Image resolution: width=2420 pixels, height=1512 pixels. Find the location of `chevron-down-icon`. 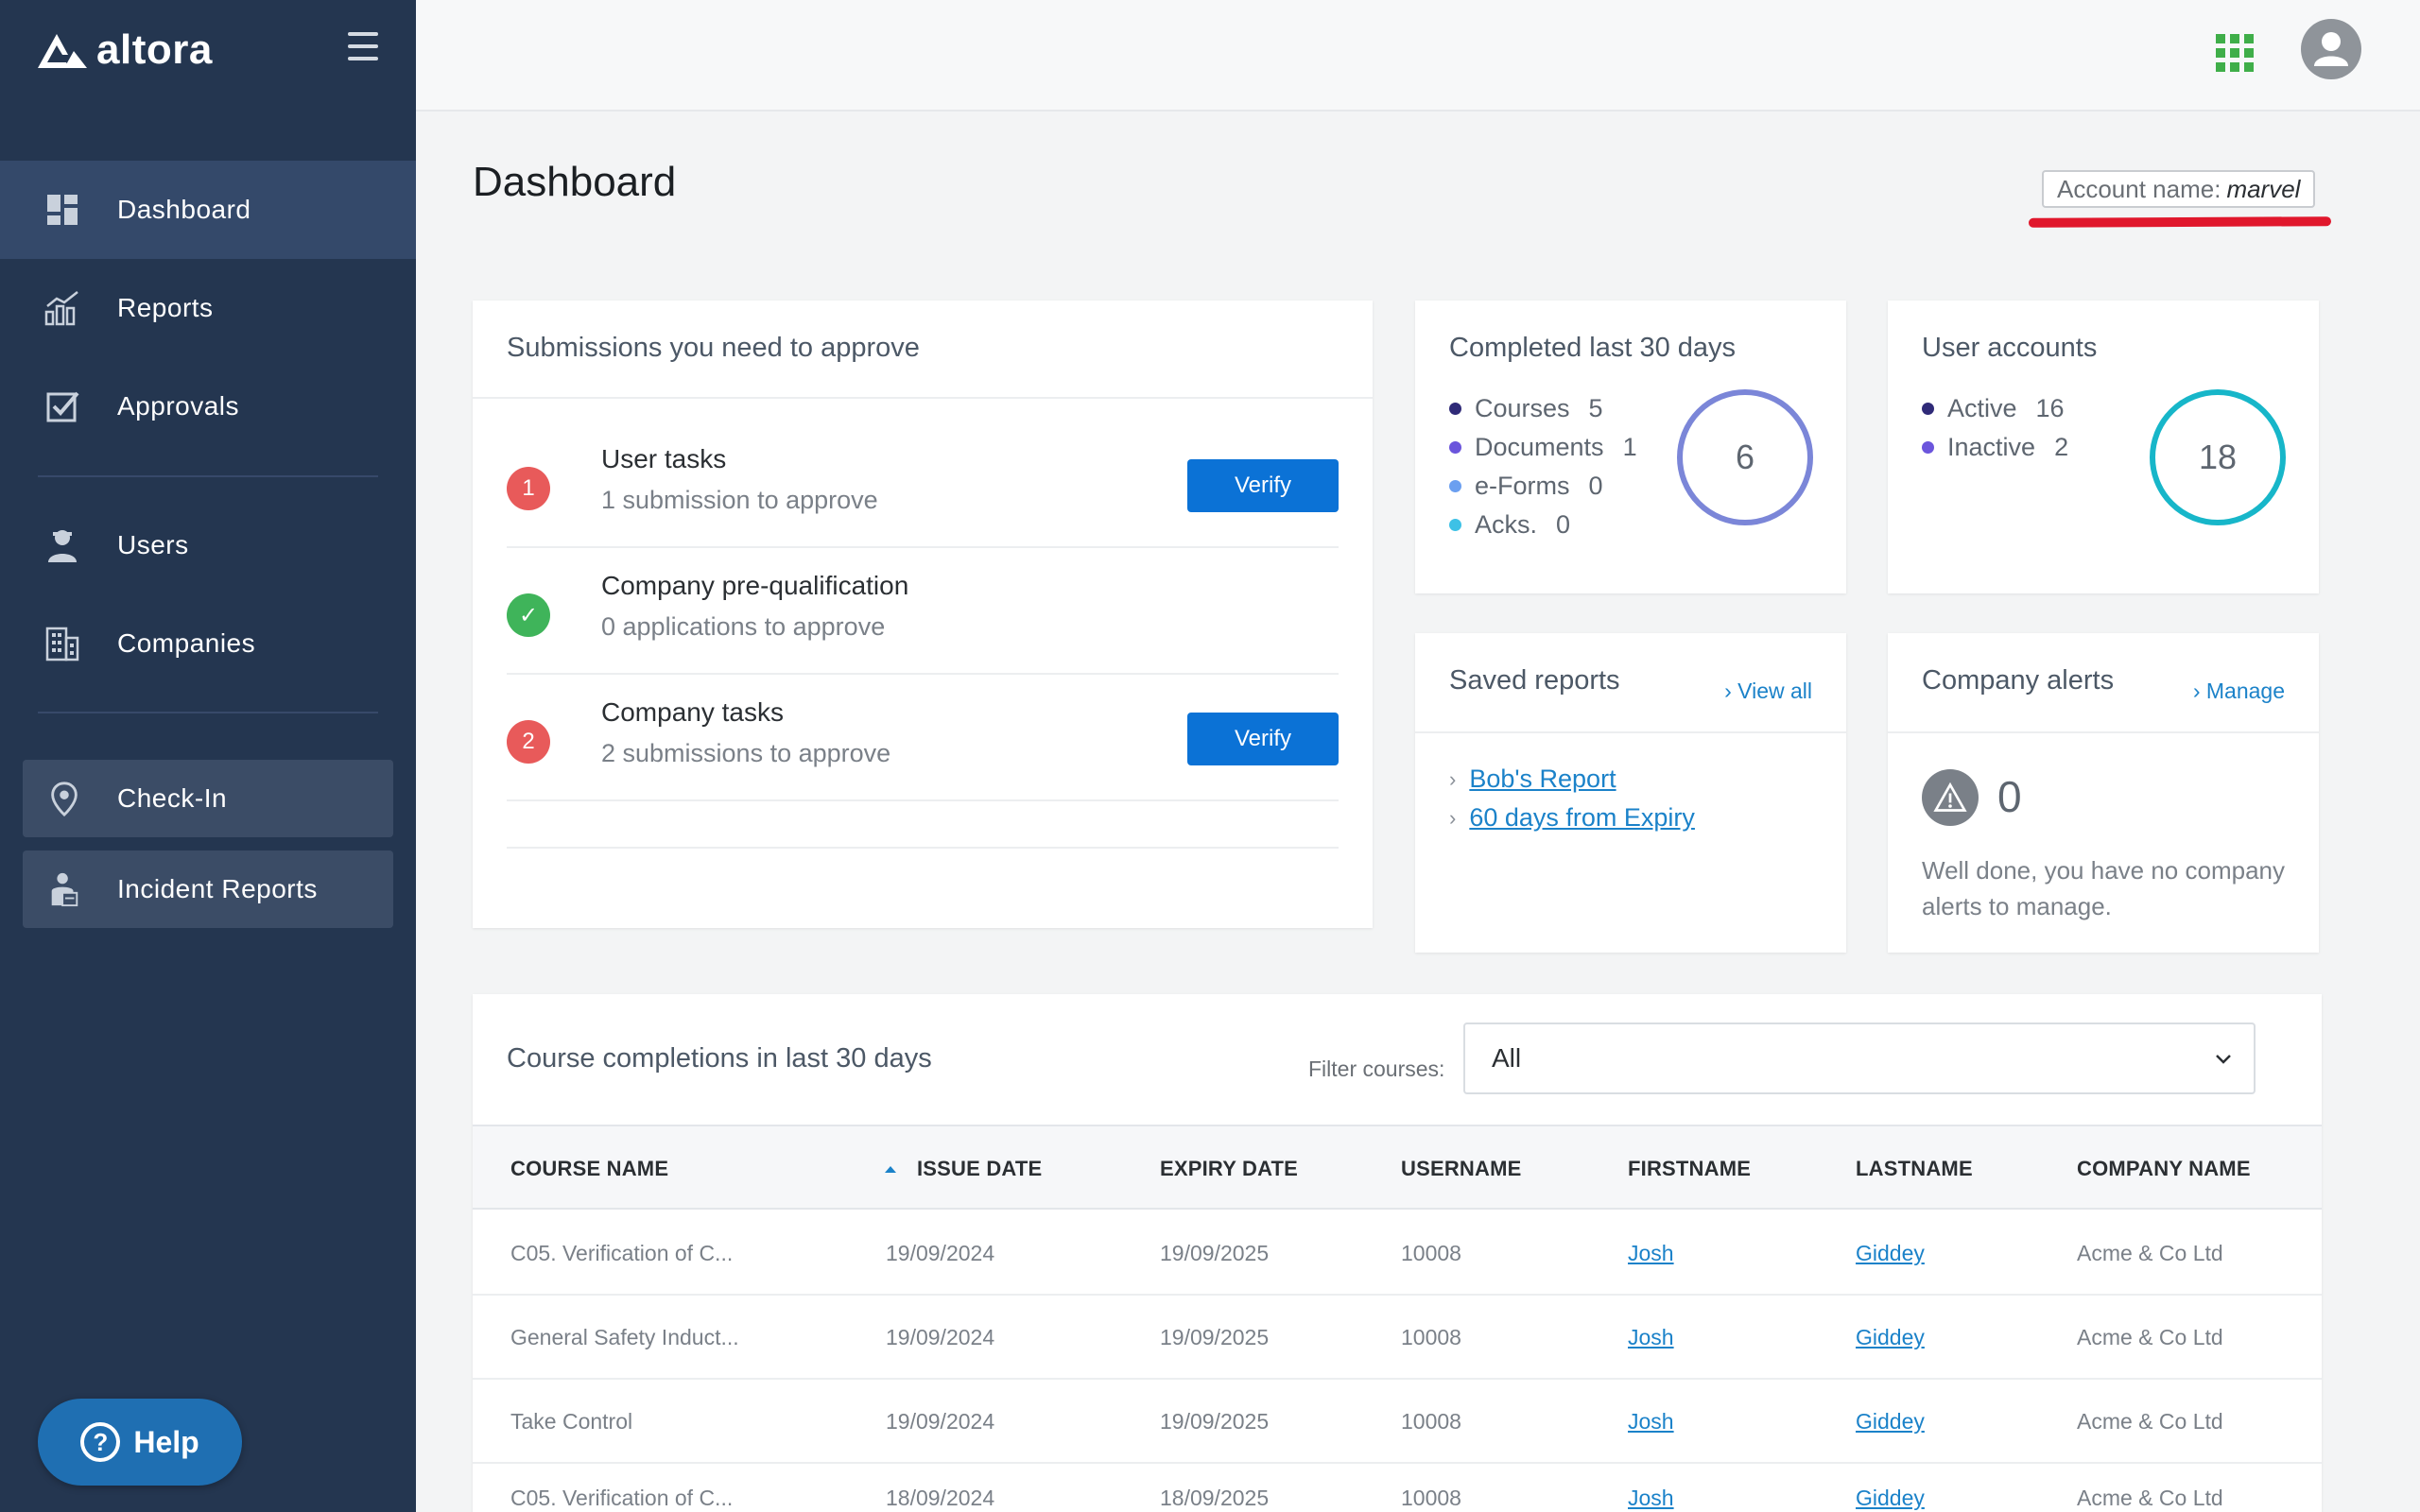

chevron-down-icon is located at coordinates (2224, 1059).